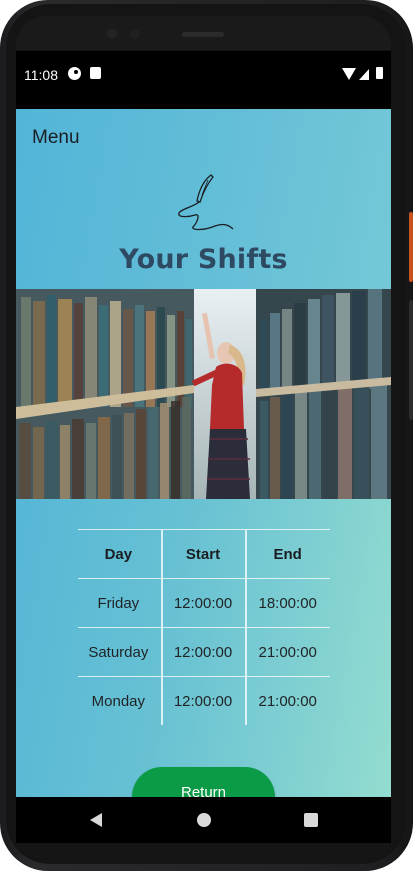 Image resolution: width=413 pixels, height=871 pixels. Describe the element at coordinates (135, 34) in the screenshot. I see `sensor` at that location.